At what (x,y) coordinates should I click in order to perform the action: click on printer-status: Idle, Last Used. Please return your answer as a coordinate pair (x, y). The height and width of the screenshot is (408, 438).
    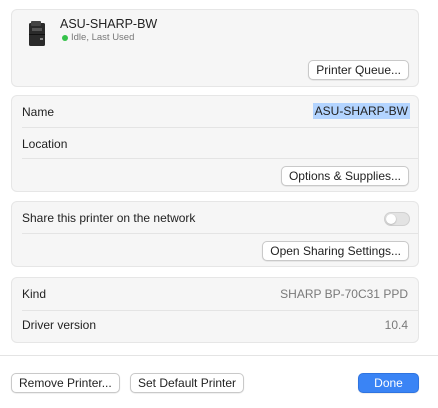
    Looking at the image, I should click on (98, 37).